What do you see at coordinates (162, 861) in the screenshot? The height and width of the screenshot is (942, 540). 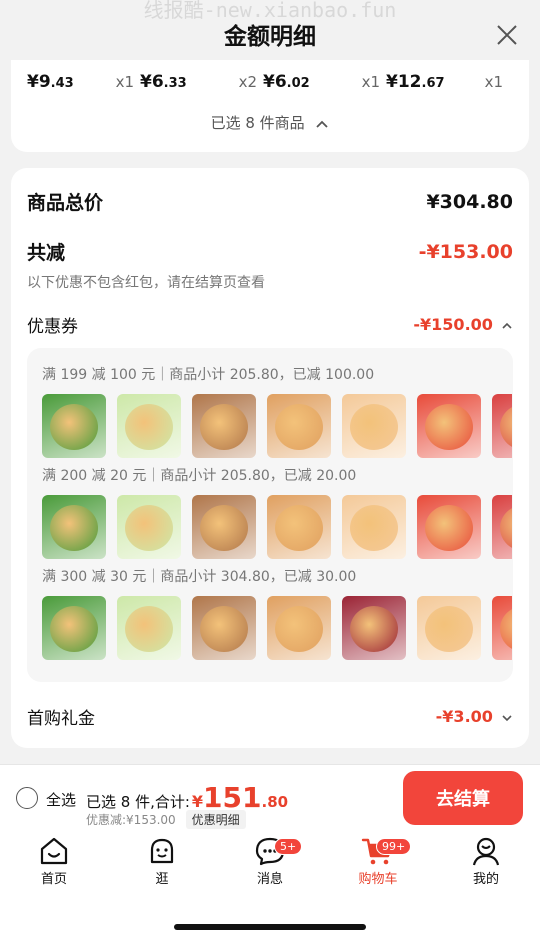 I see `tab-explore: 逛` at bounding box center [162, 861].